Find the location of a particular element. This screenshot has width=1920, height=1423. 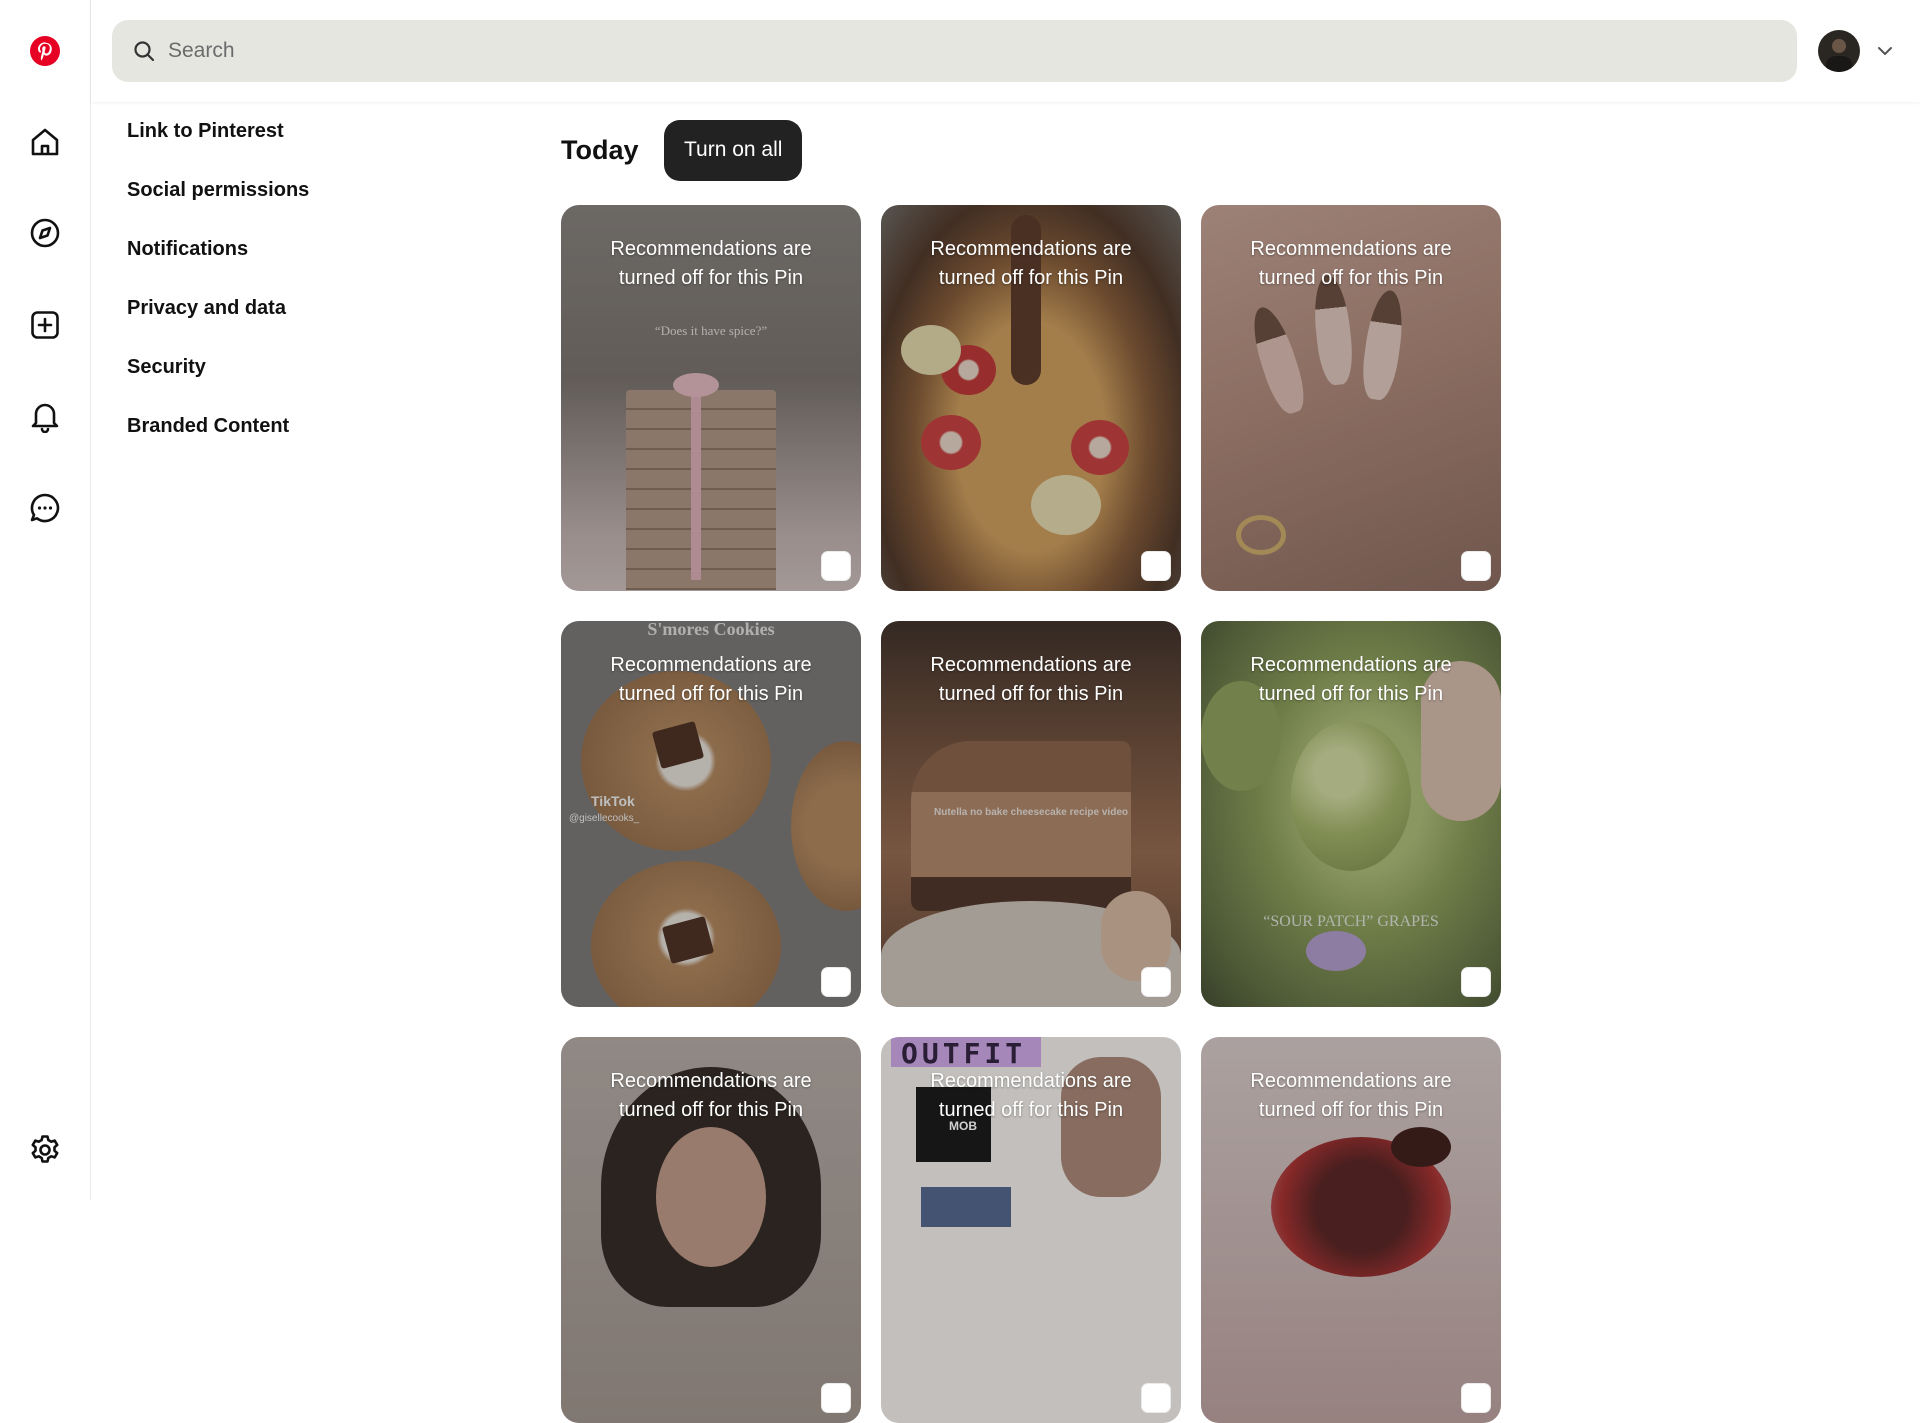

nav-branded-content: Branded Content is located at coordinates (287, 434).